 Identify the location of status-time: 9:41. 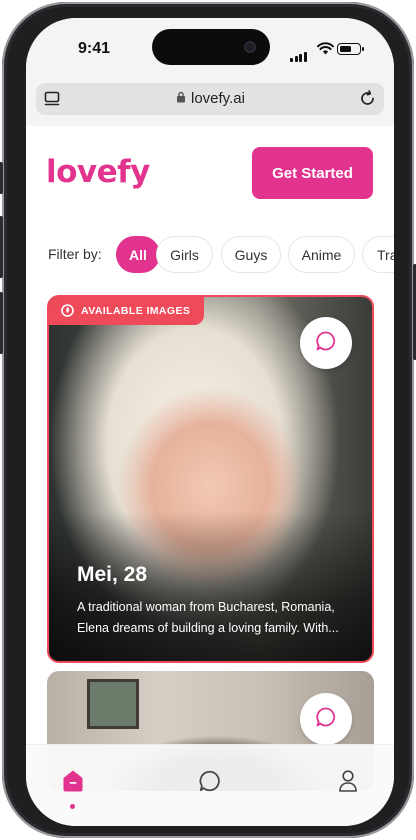
(94, 48).